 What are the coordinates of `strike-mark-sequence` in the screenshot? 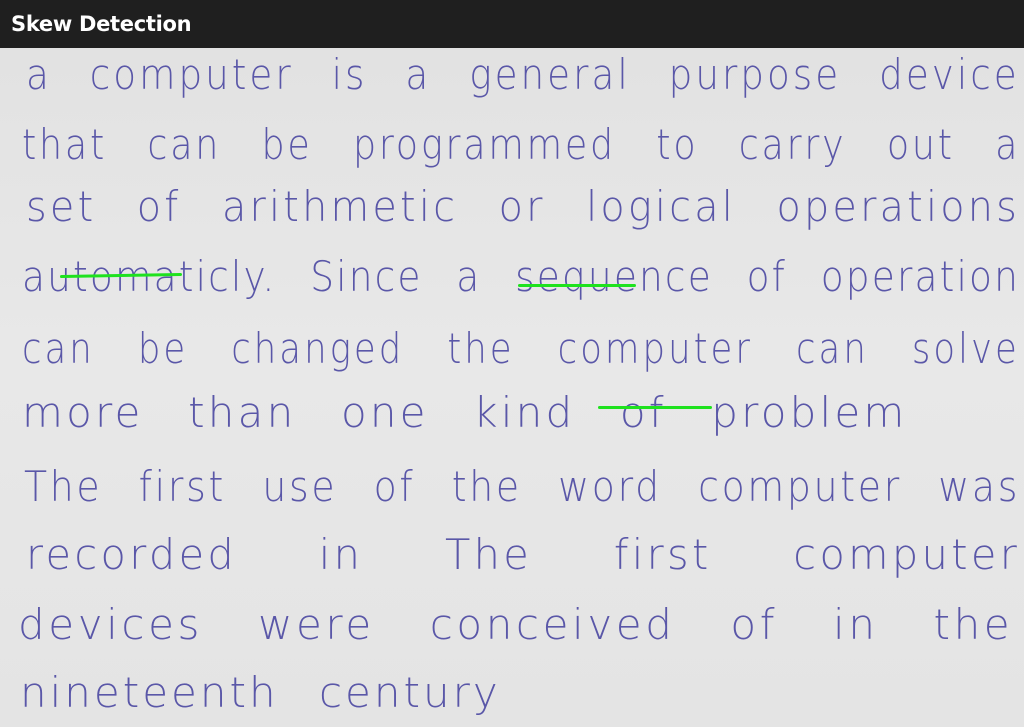 It's located at (577, 285).